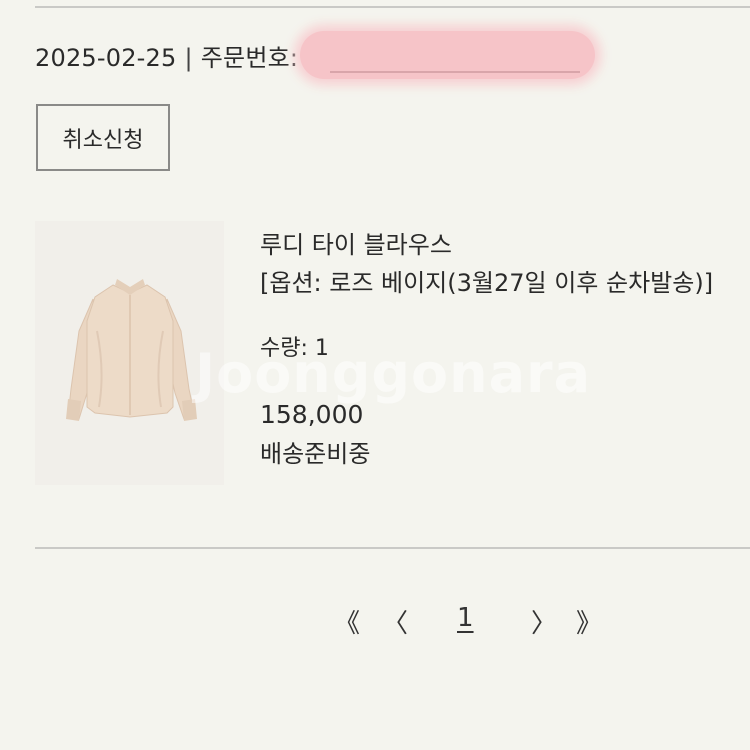 This screenshot has height=750, width=750. Describe the element at coordinates (465, 618) in the screenshot. I see `page-number-current: 1` at that location.